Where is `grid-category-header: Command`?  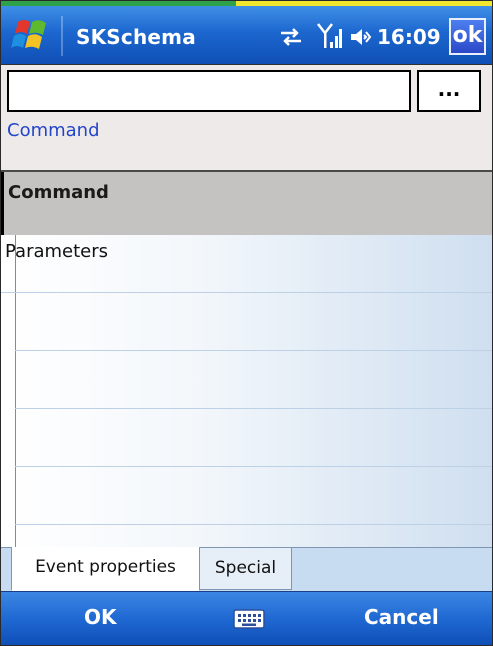
grid-category-header: Command is located at coordinates (246, 203).